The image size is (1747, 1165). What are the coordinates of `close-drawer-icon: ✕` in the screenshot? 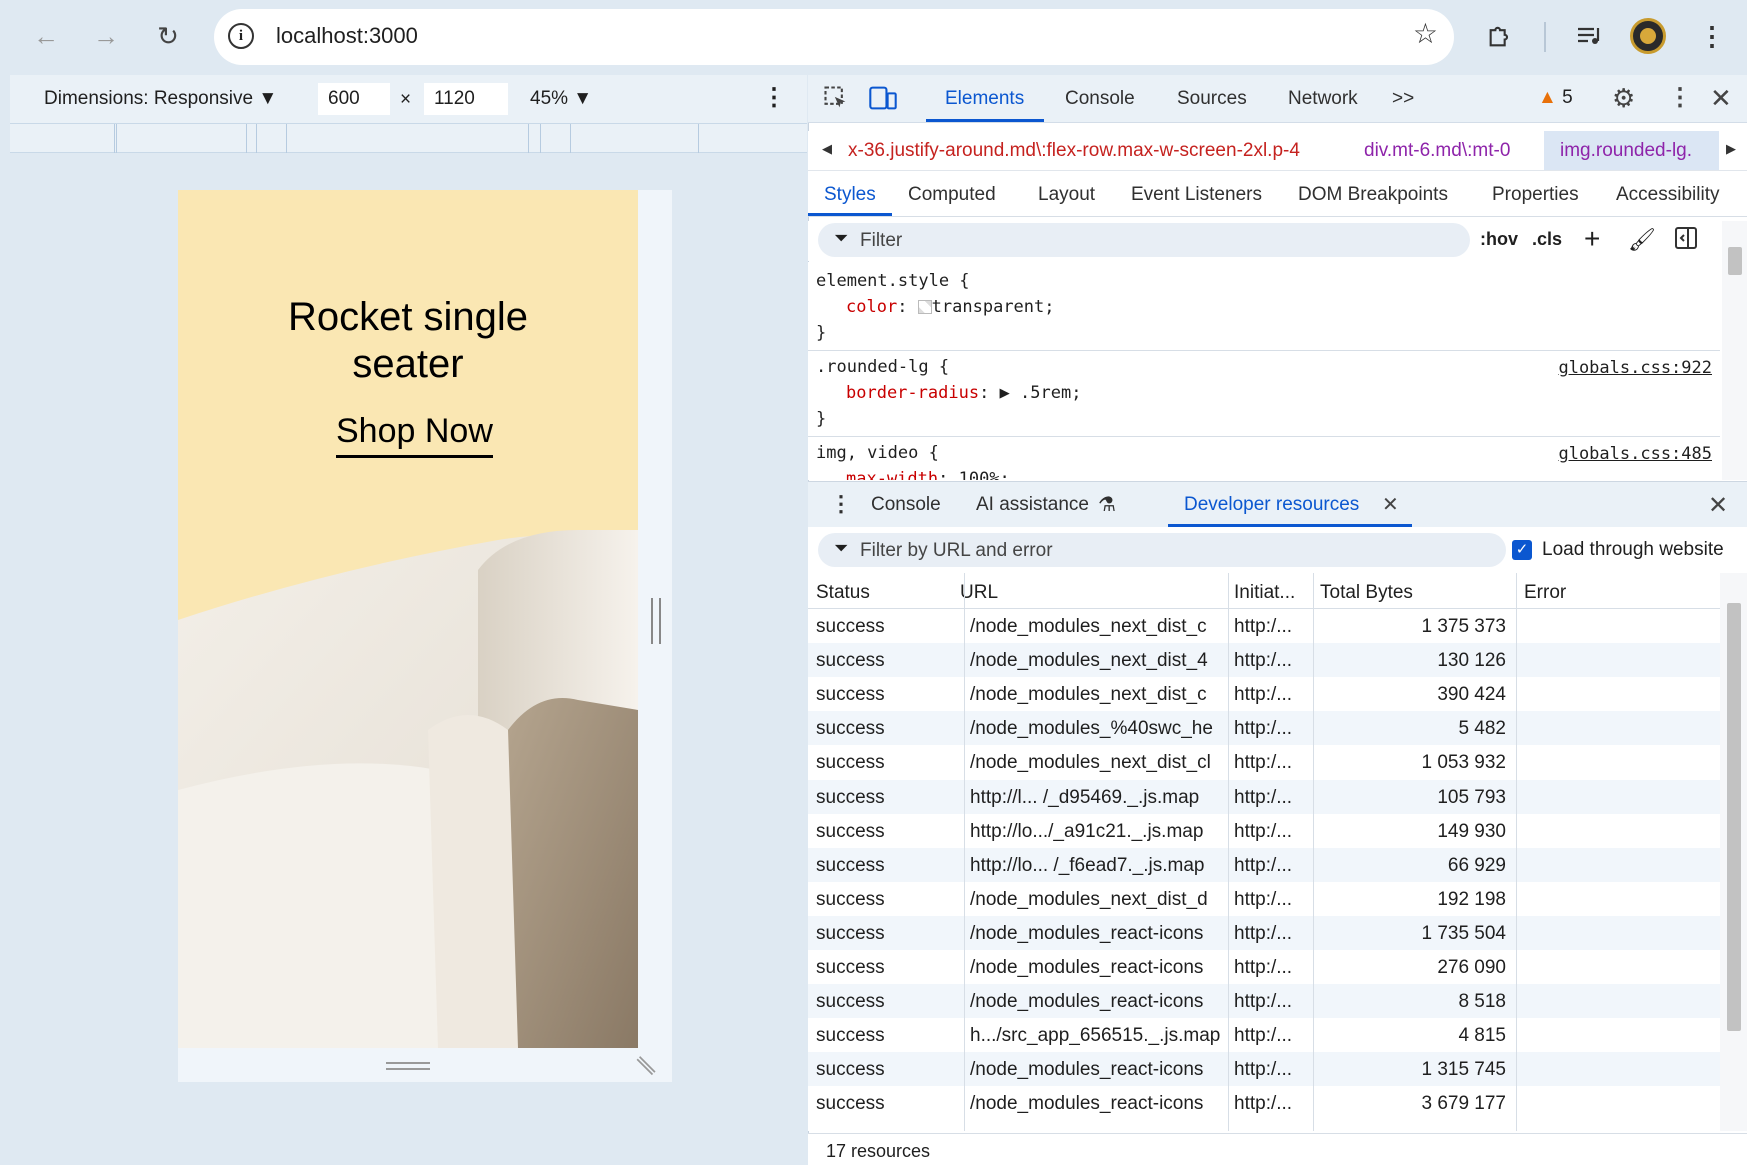 It's located at (1718, 505).